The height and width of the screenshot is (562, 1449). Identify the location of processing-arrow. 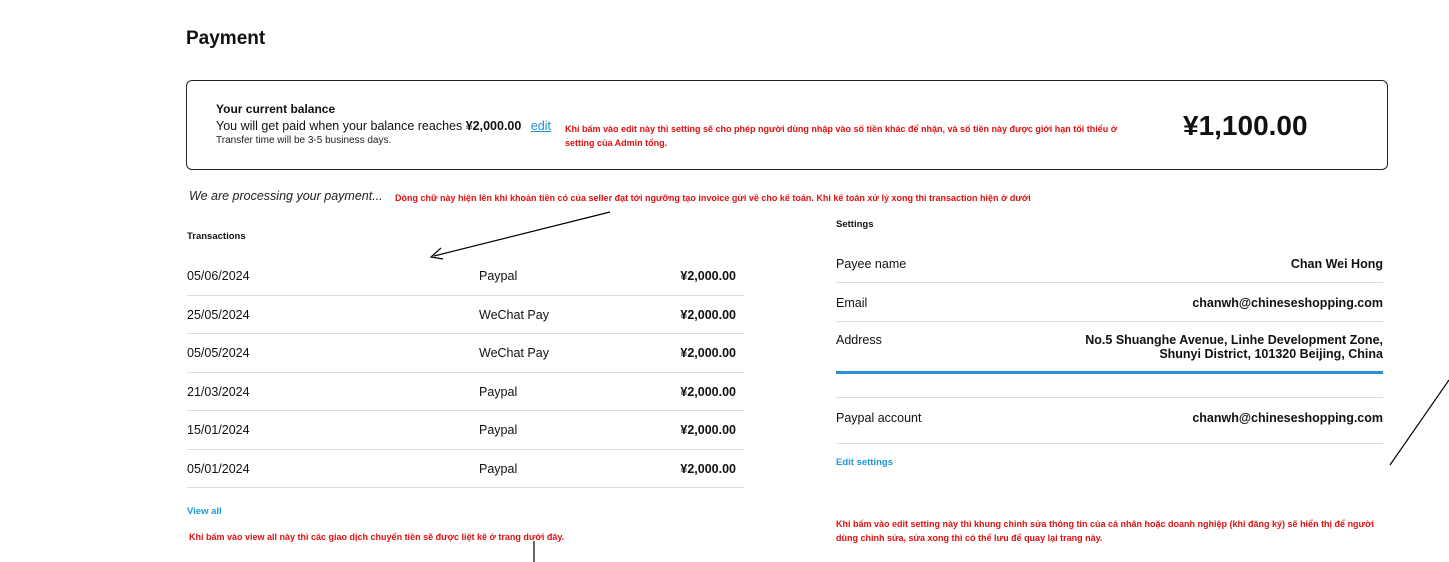
(522, 234).